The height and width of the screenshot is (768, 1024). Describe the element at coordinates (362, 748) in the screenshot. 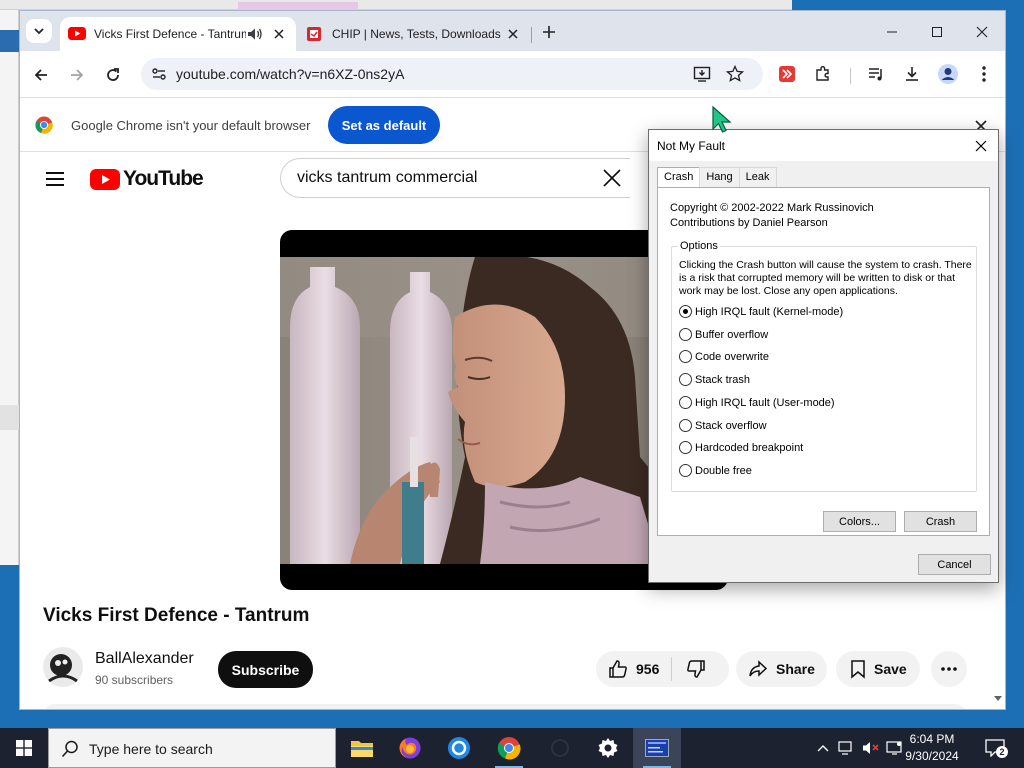

I see `taskbar-file-explorer` at that location.